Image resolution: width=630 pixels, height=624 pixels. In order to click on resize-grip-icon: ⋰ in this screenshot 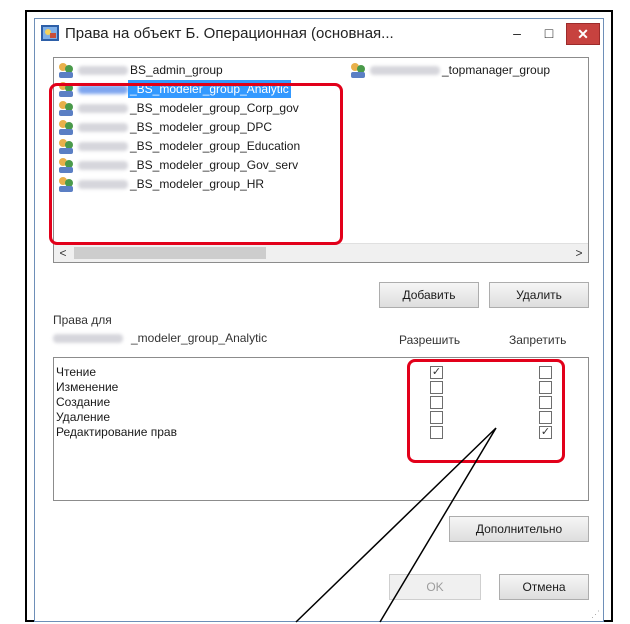, I will do `click(596, 614)`.